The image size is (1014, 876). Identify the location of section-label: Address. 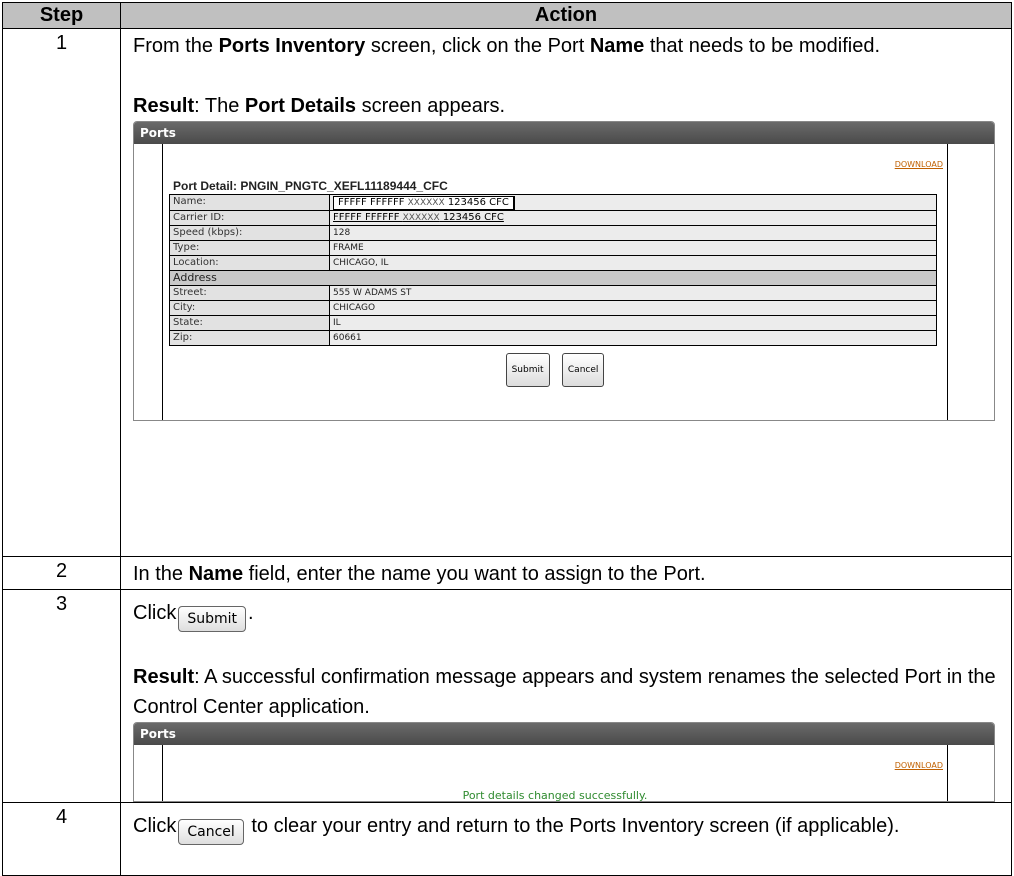
(553, 278).